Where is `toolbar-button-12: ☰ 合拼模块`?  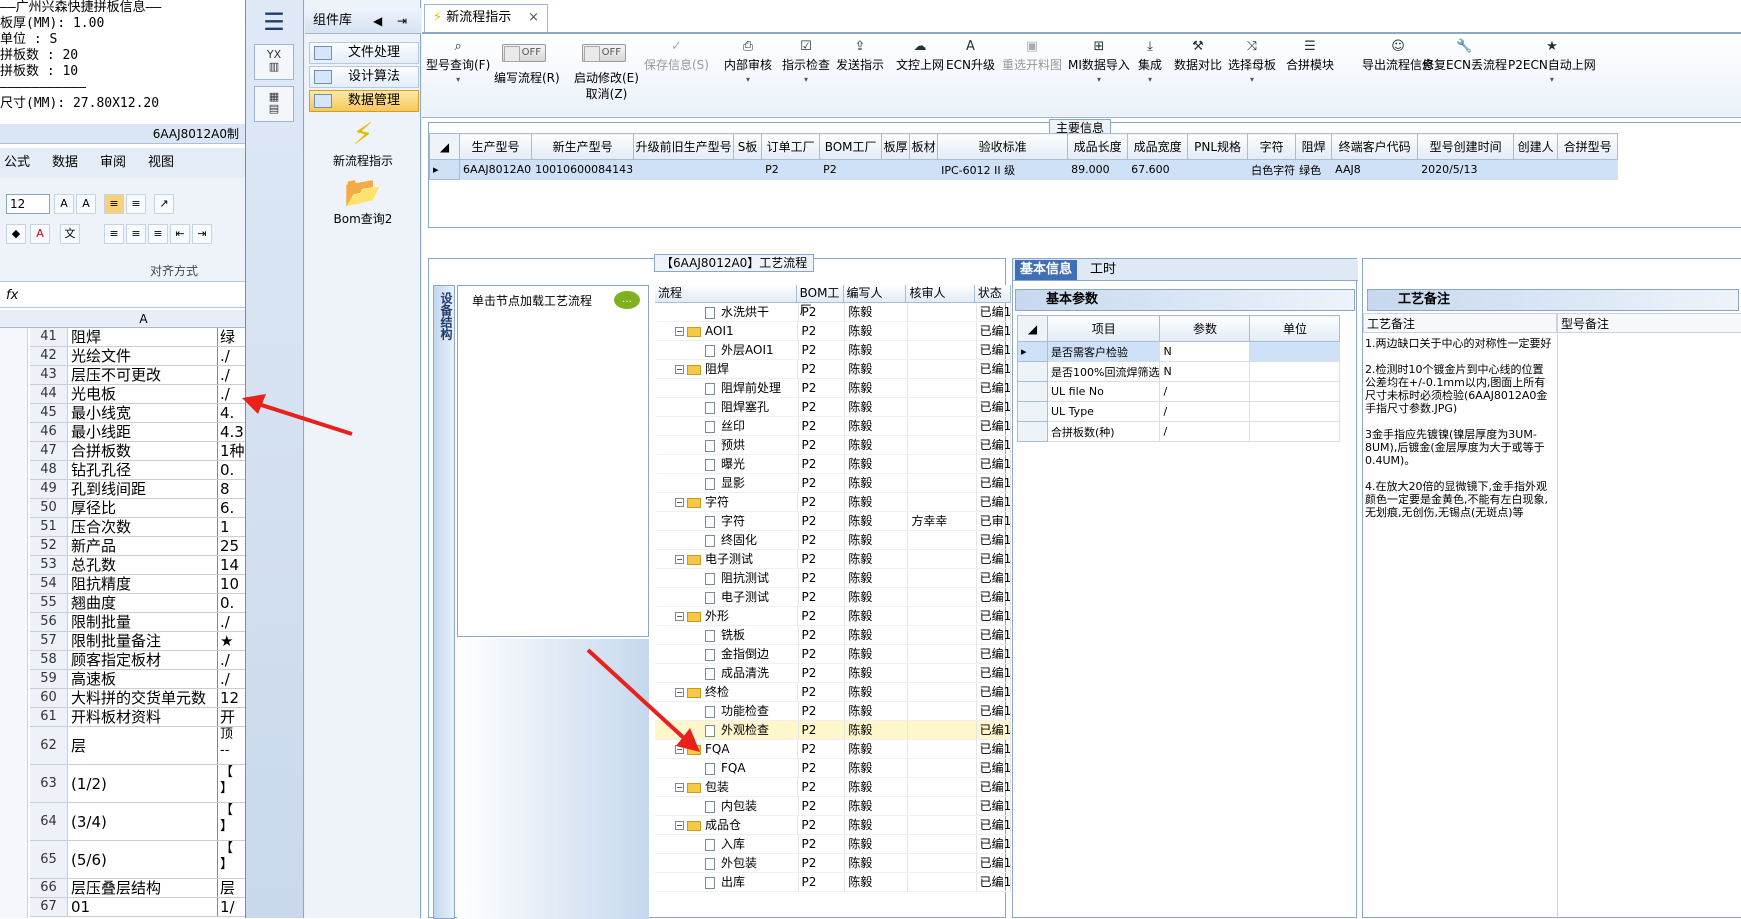 toolbar-button-12: ☰ 合拼模块 is located at coordinates (1310, 55).